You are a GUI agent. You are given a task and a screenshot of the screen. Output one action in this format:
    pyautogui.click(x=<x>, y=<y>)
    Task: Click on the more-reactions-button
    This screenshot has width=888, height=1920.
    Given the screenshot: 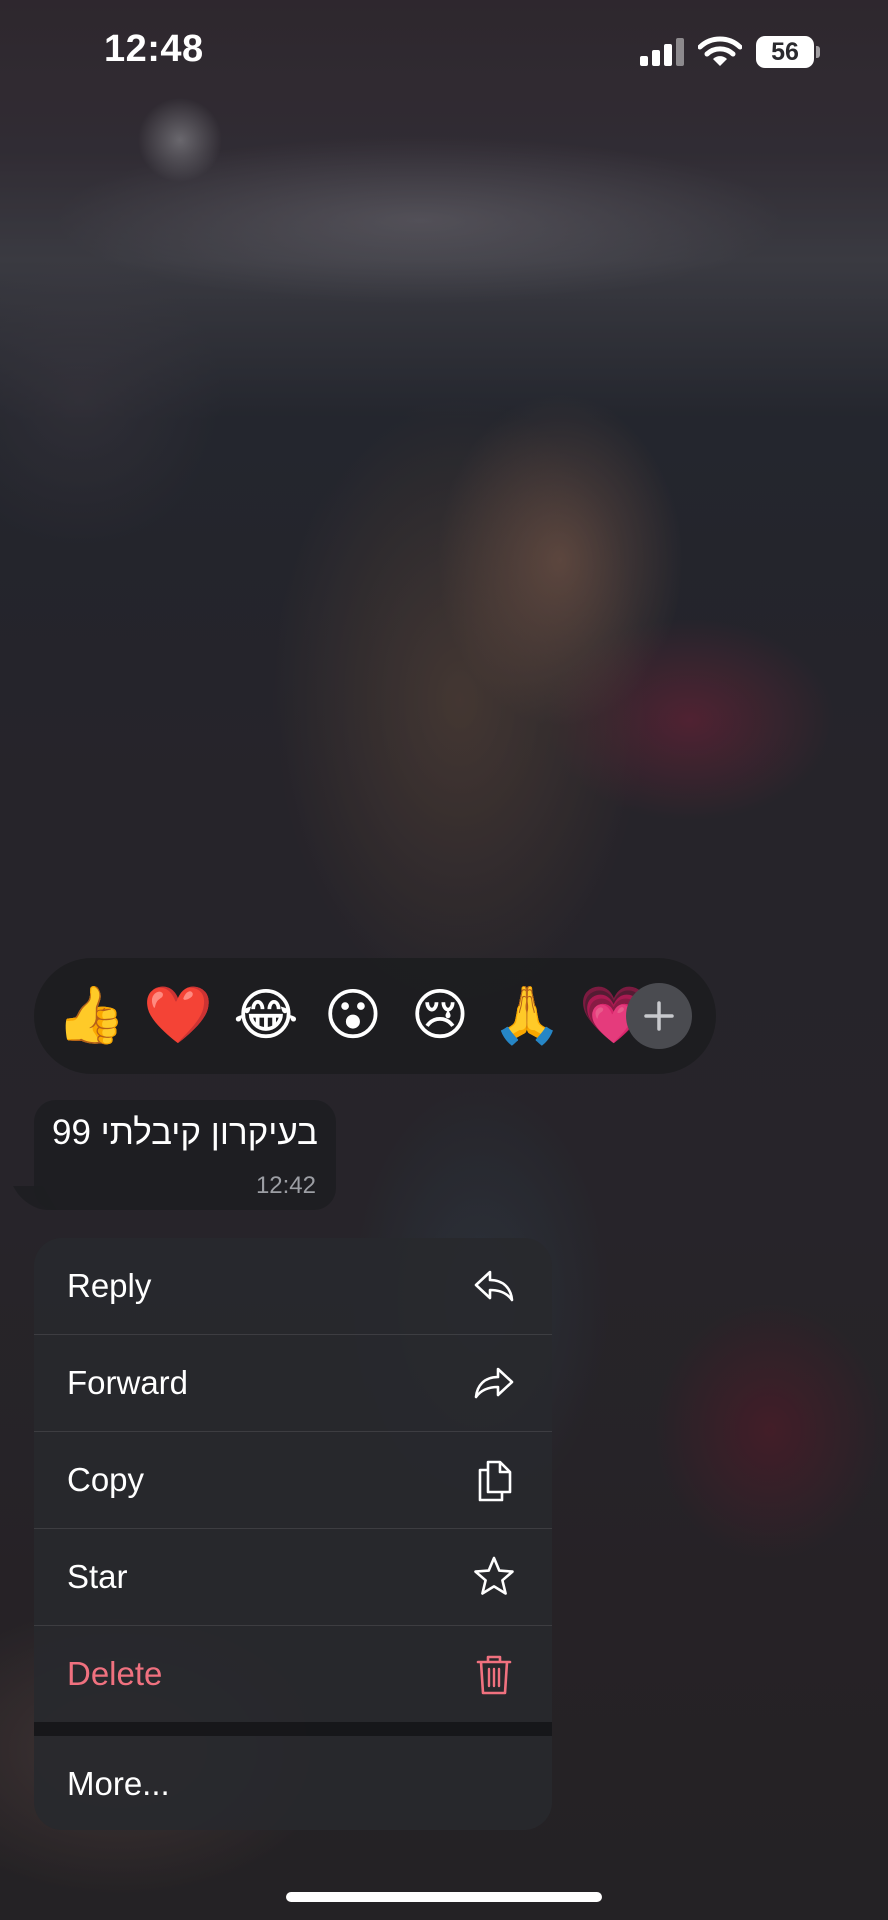 What is the action you would take?
    pyautogui.click(x=659, y=1016)
    